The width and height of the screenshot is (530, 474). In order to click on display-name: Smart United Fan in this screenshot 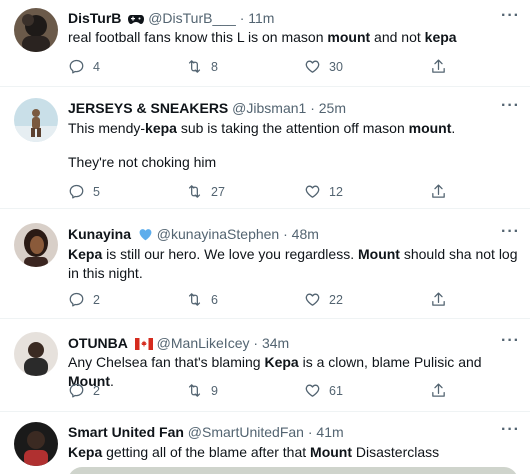, I will do `click(126, 432)`.